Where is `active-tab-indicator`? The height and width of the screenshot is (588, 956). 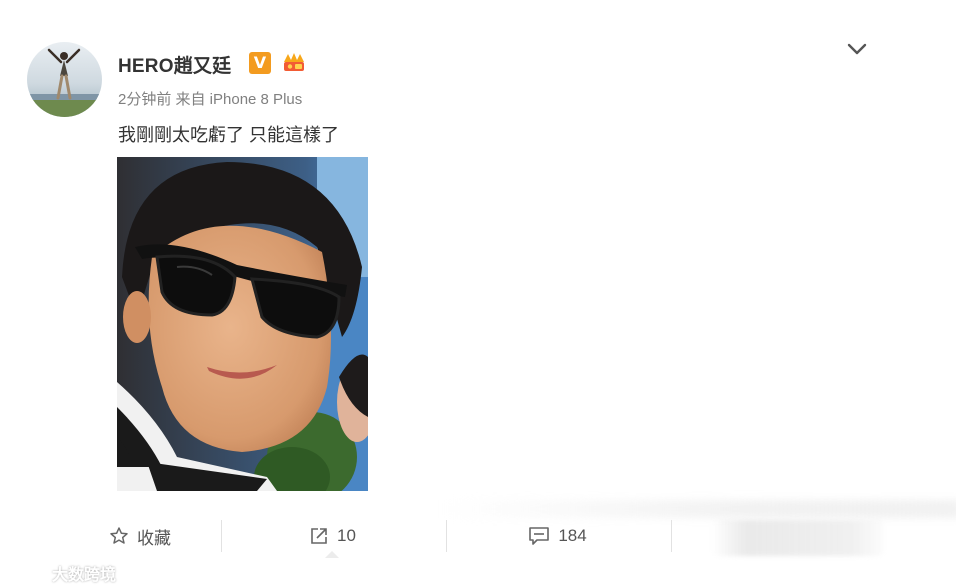
active-tab-indicator is located at coordinates (332, 554).